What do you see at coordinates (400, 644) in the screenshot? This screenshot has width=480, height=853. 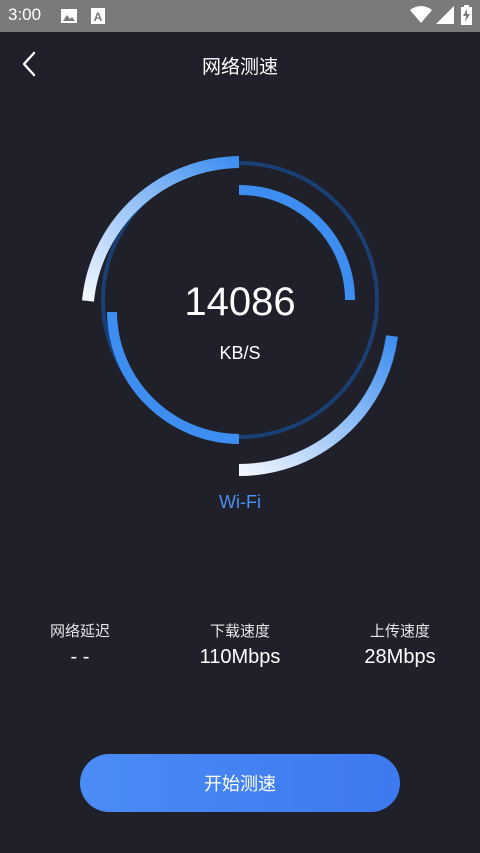 I see `stat-upload: 上传速度 28Mbps` at bounding box center [400, 644].